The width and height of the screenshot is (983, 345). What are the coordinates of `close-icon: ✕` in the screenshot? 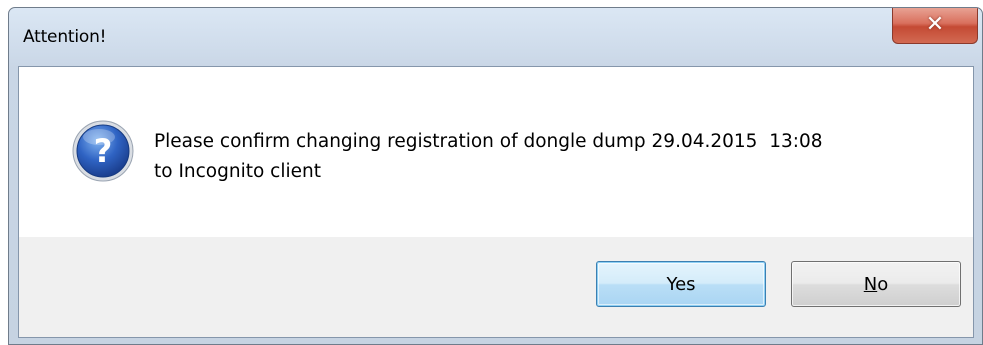 It's located at (935, 24).